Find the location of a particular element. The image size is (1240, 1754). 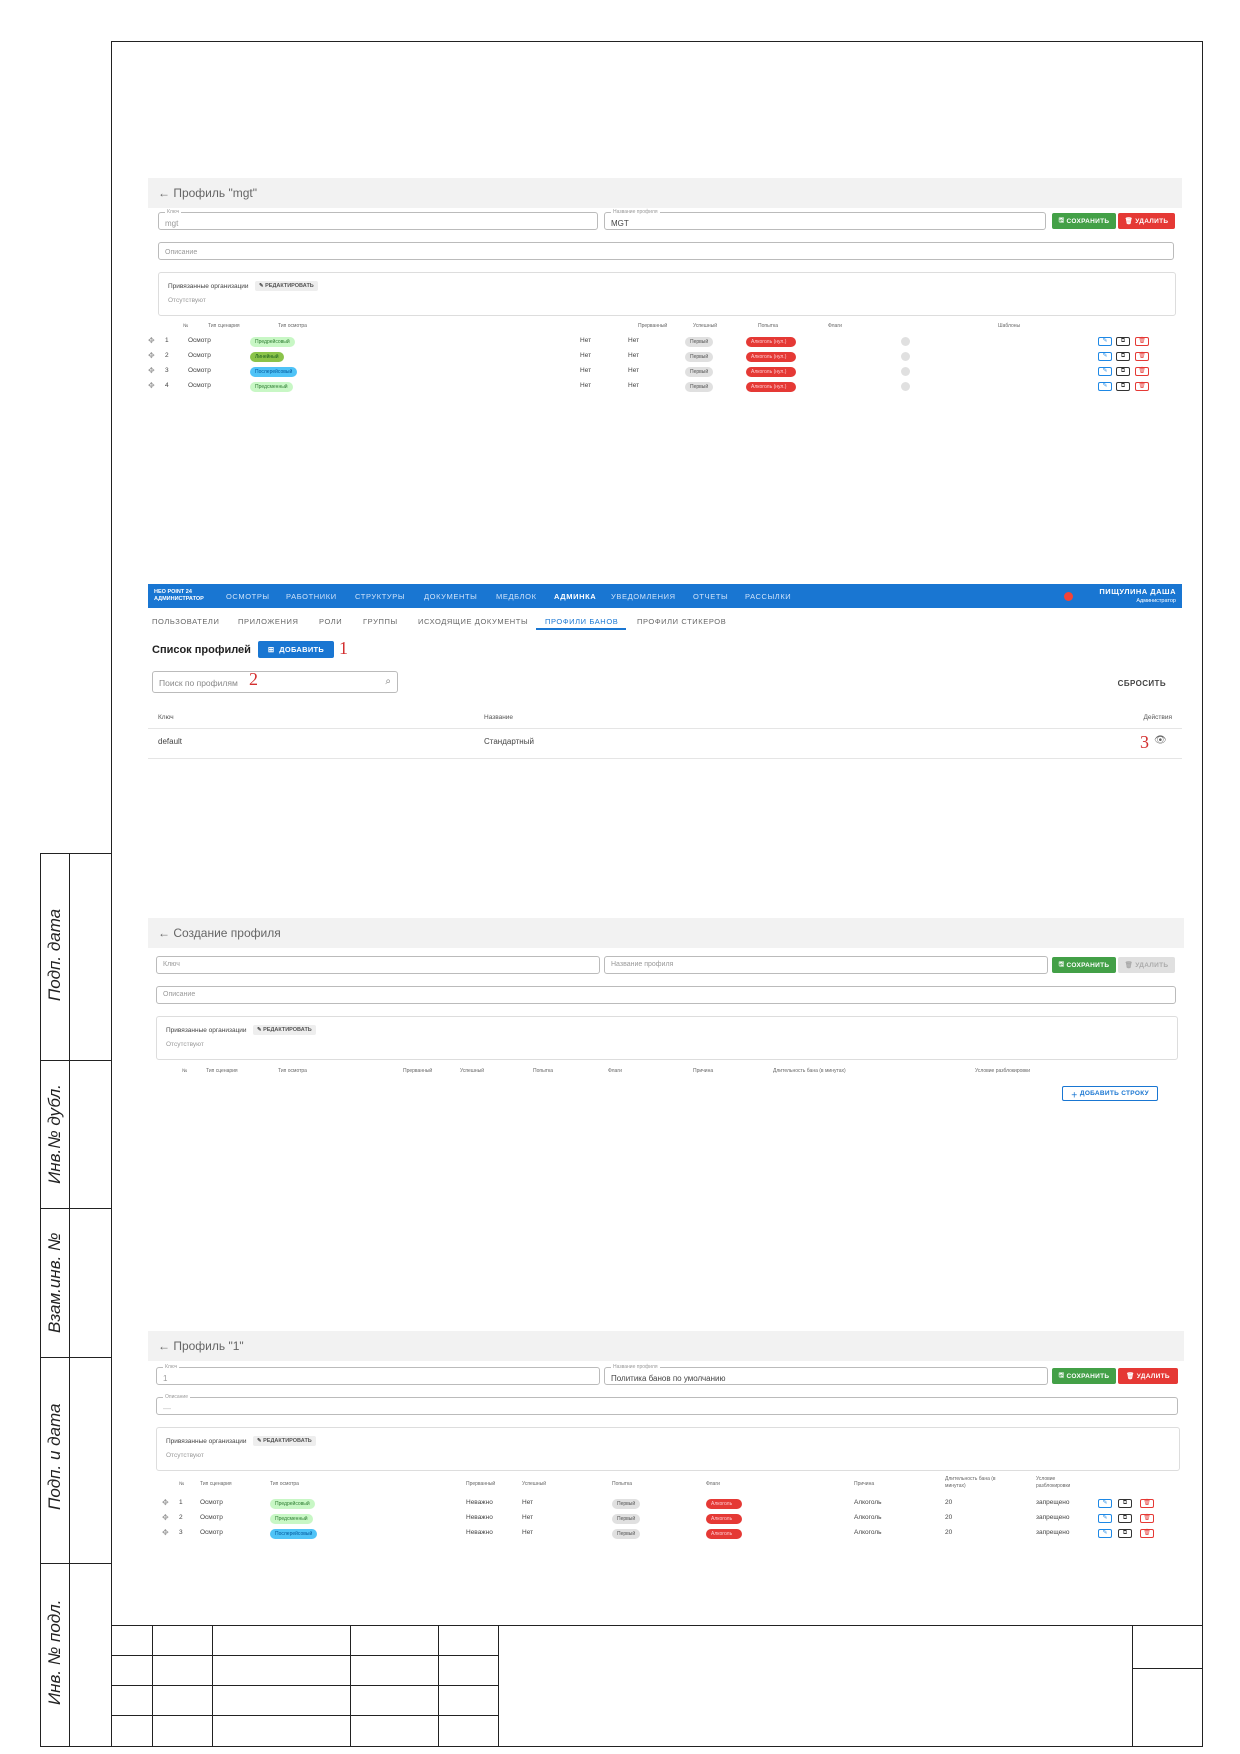

key-field: Ключ is located at coordinates (378, 965).